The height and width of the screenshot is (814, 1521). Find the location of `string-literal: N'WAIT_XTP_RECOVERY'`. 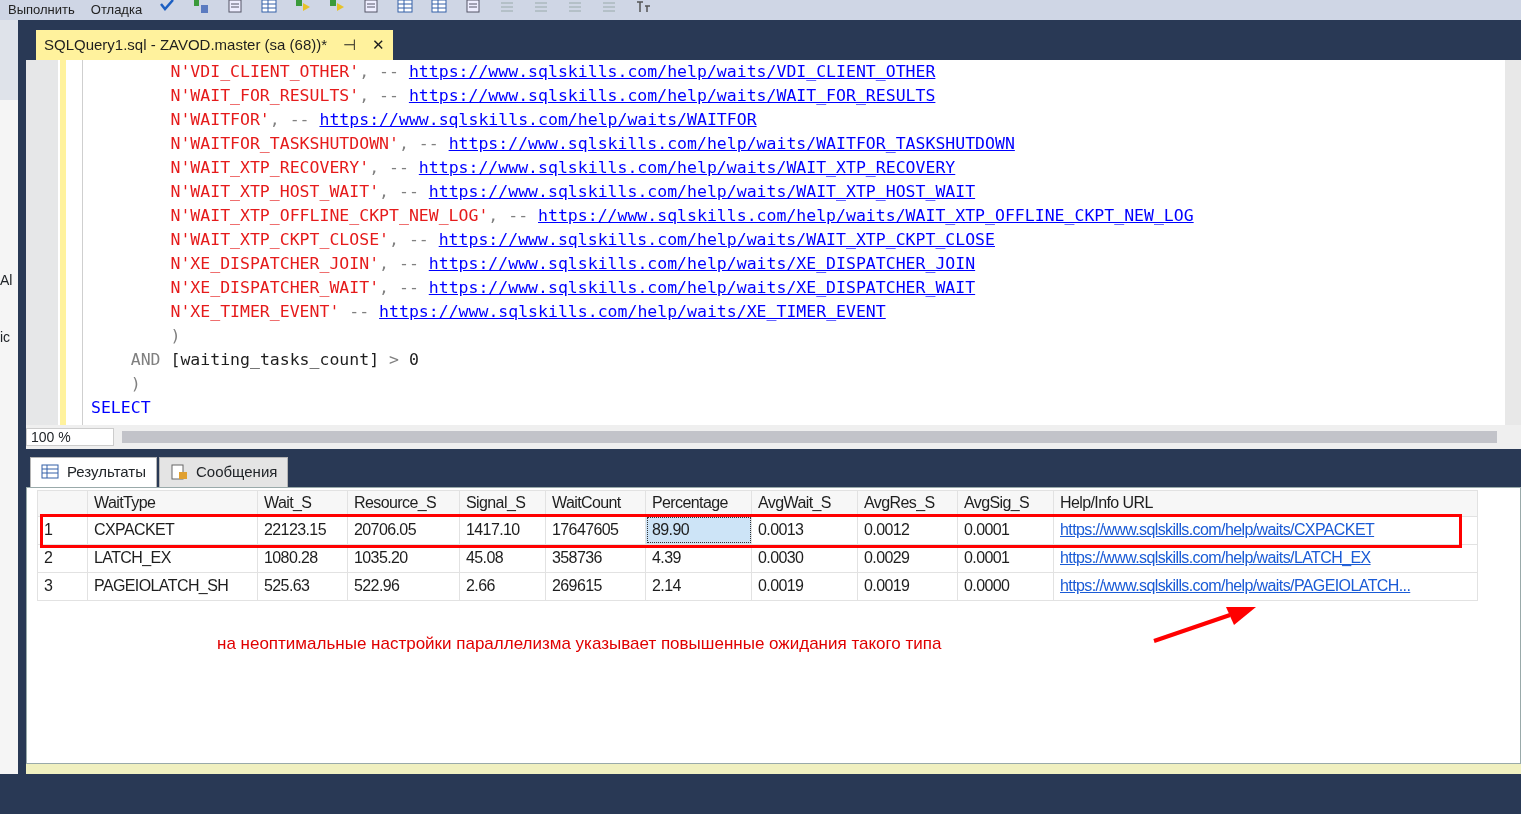

string-literal: N'WAIT_XTP_RECOVERY' is located at coordinates (270, 167).